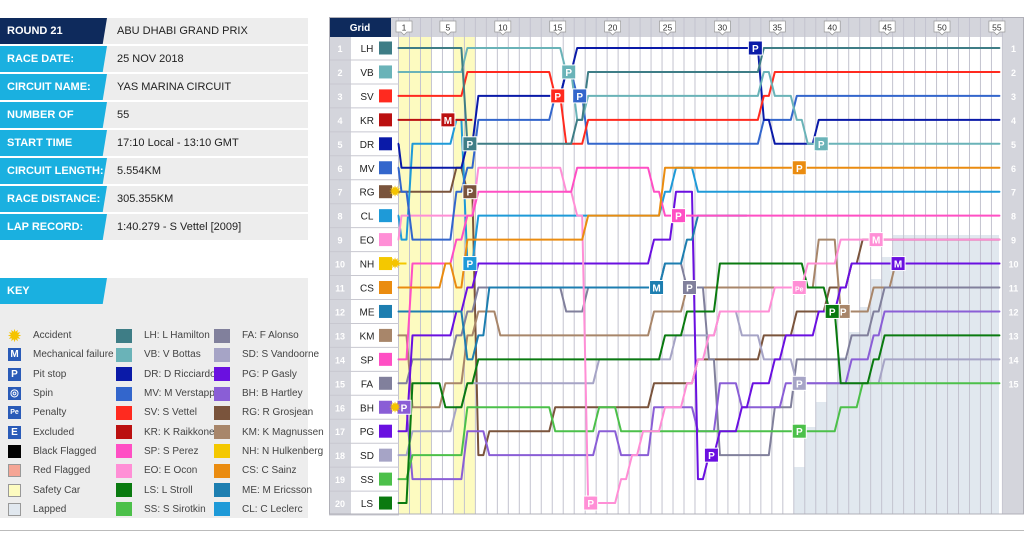 Image resolution: width=1024 pixels, height=533 pixels. Describe the element at coordinates (53, 291) in the screenshot. I see `key-title: KEY` at that location.